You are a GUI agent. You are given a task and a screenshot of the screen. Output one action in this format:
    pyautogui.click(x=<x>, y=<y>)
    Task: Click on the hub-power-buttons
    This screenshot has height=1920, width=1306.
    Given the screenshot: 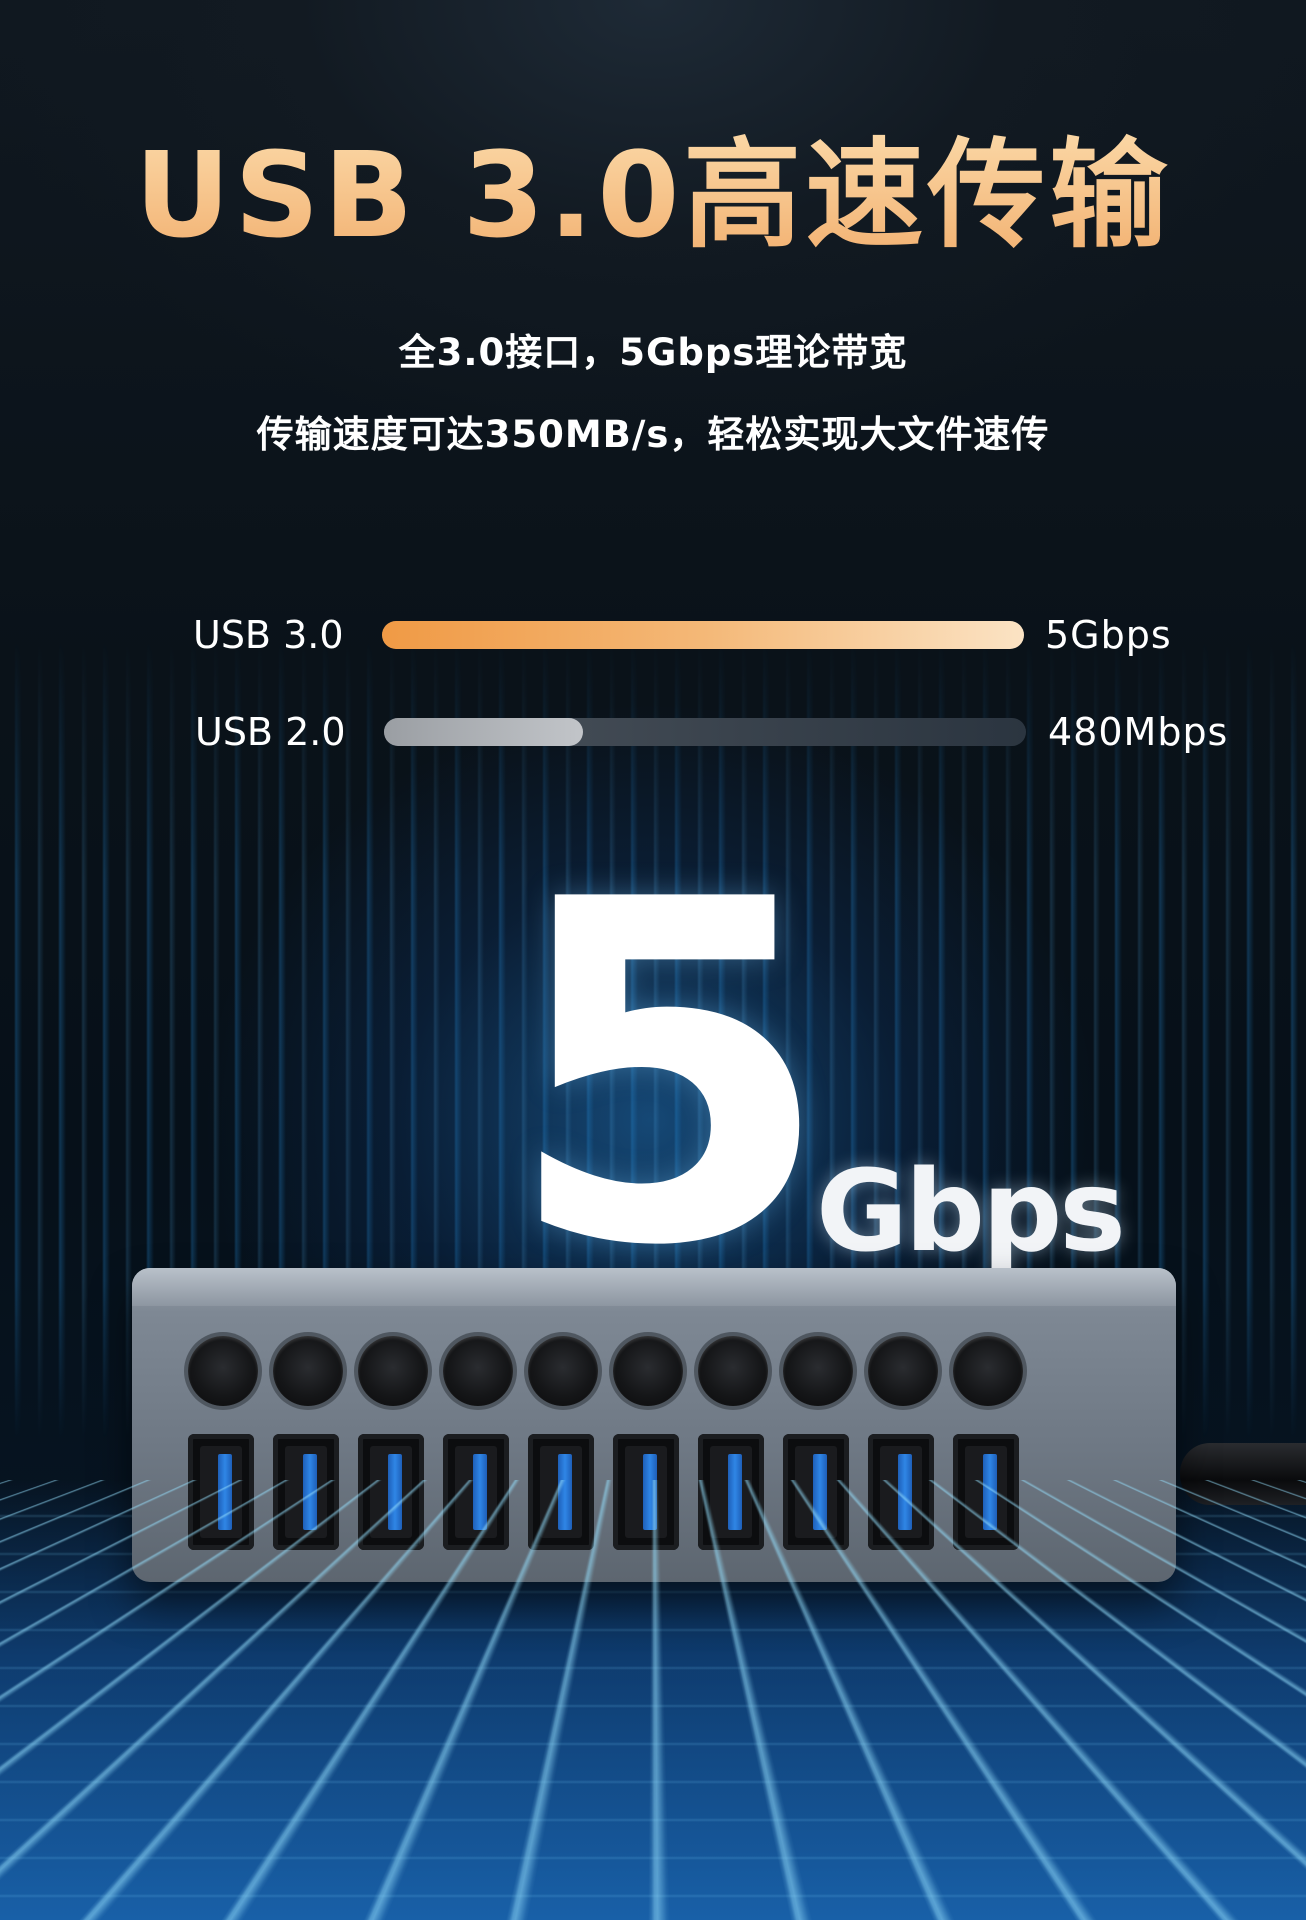 What is the action you would take?
    pyautogui.click(x=648, y=1372)
    